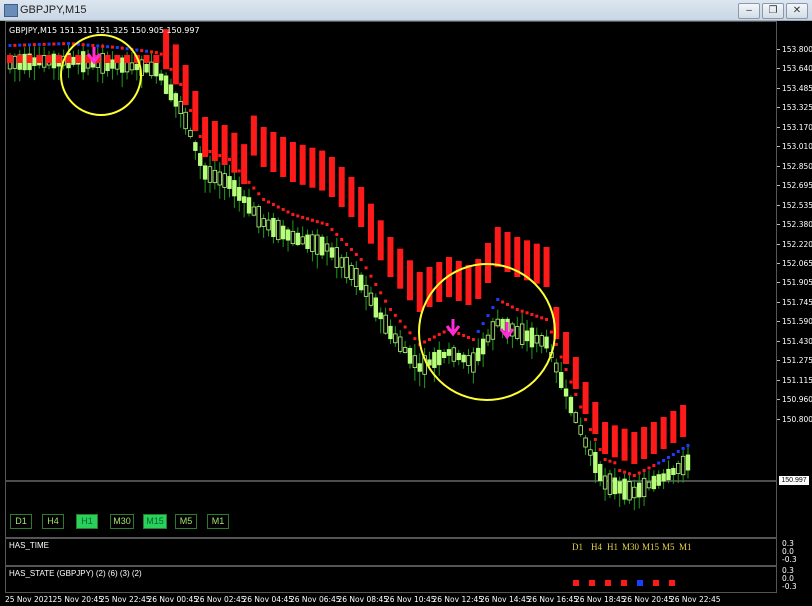  What do you see at coordinates (797, 341) in the screenshot?
I see `price-label: 151.430` at bounding box center [797, 341].